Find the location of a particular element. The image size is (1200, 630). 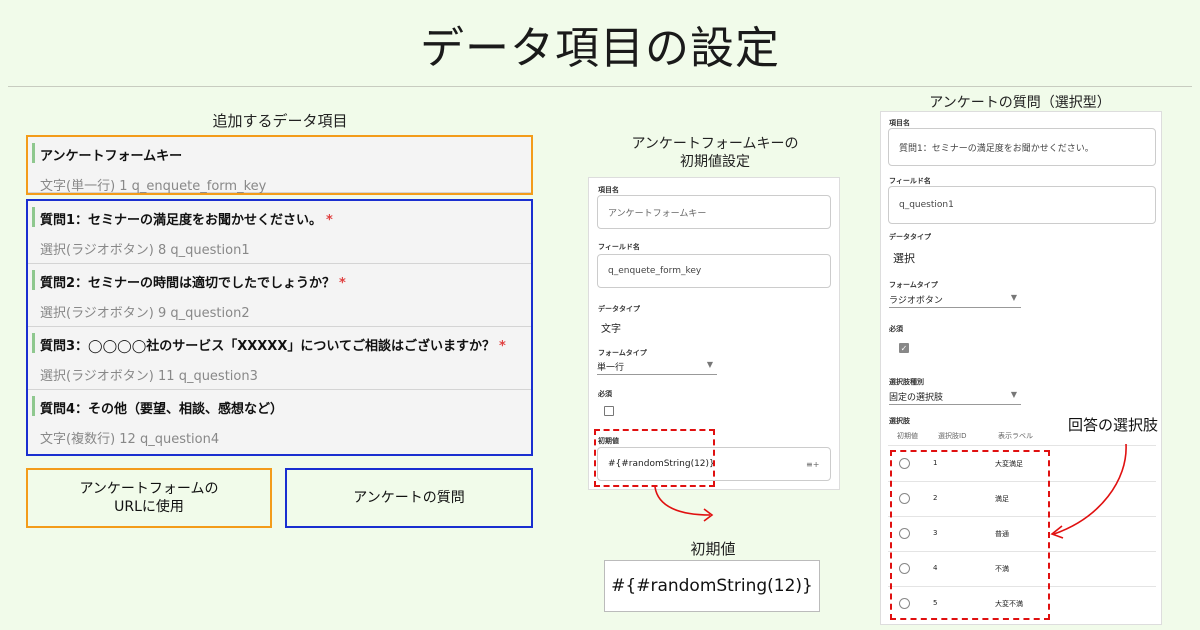

form-type-value: 単一行 is located at coordinates (611, 368).